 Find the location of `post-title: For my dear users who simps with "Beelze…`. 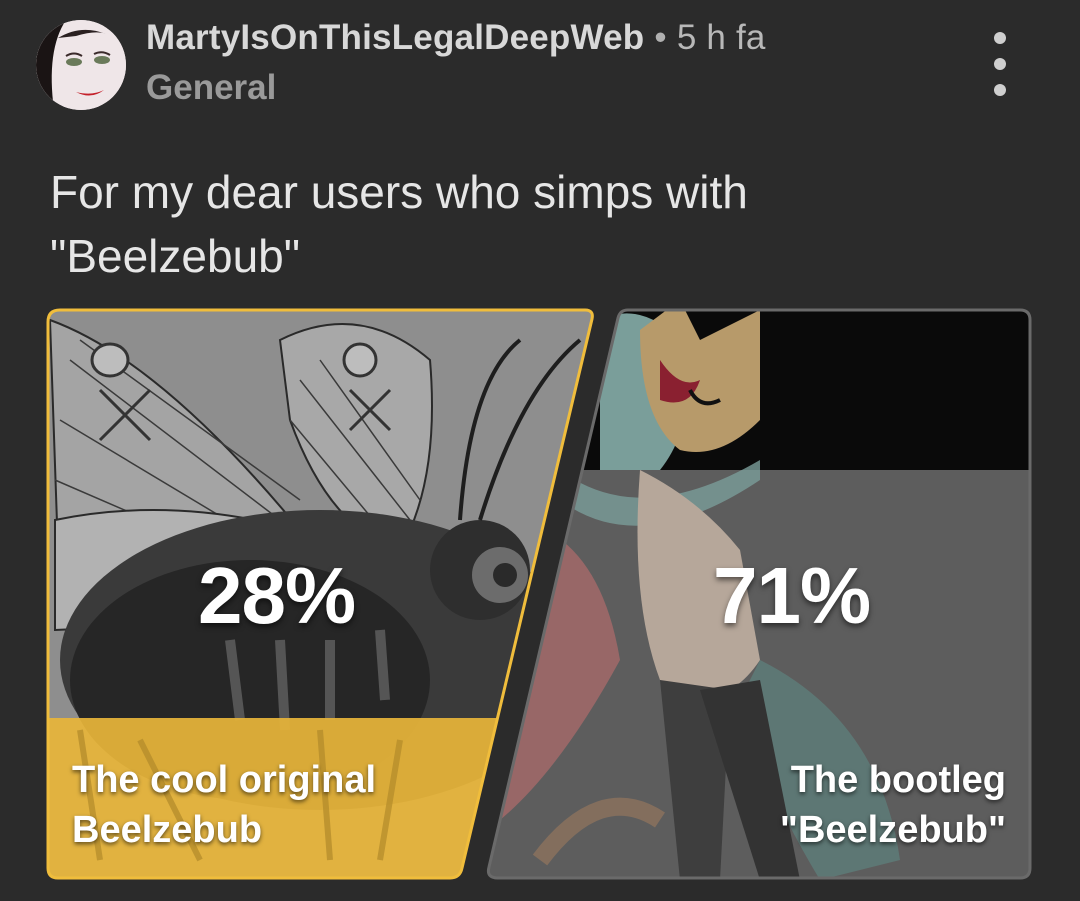

post-title: For my dear users who simps with "Beelze… is located at coordinates (530, 224).